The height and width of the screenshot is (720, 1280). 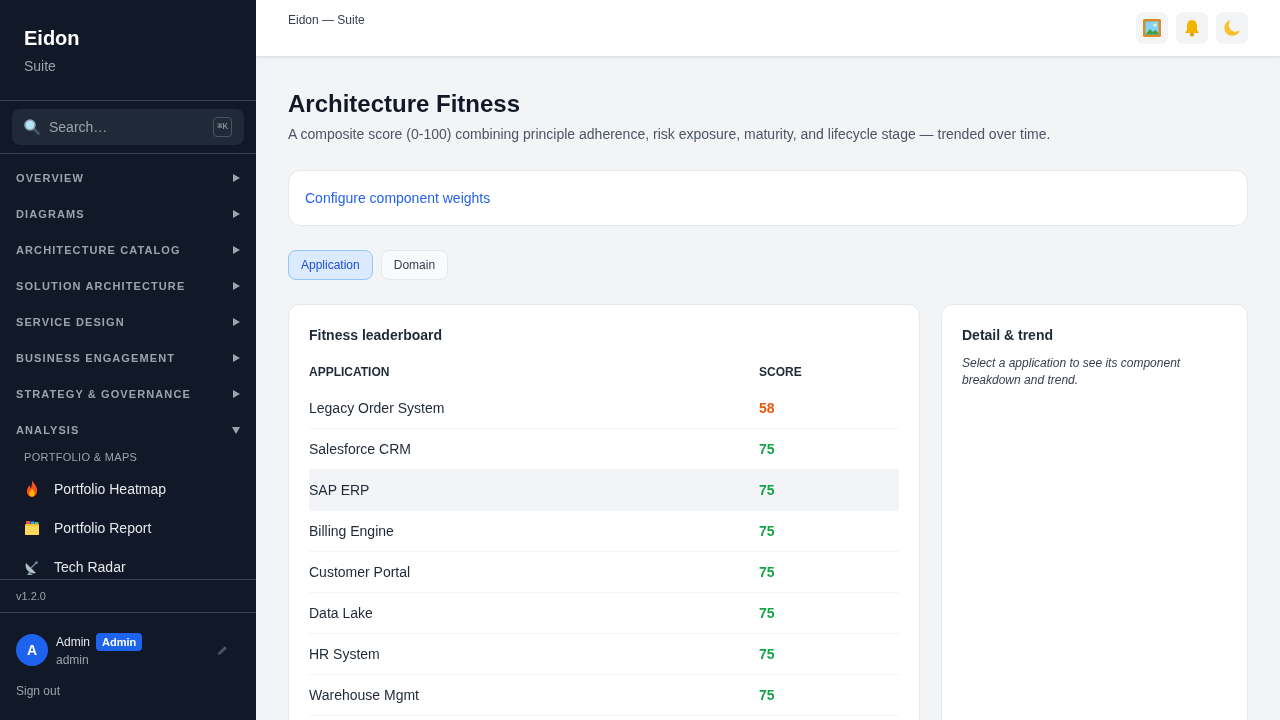 What do you see at coordinates (90, 566) in the screenshot?
I see `nav-link: Tech Radar` at bounding box center [90, 566].